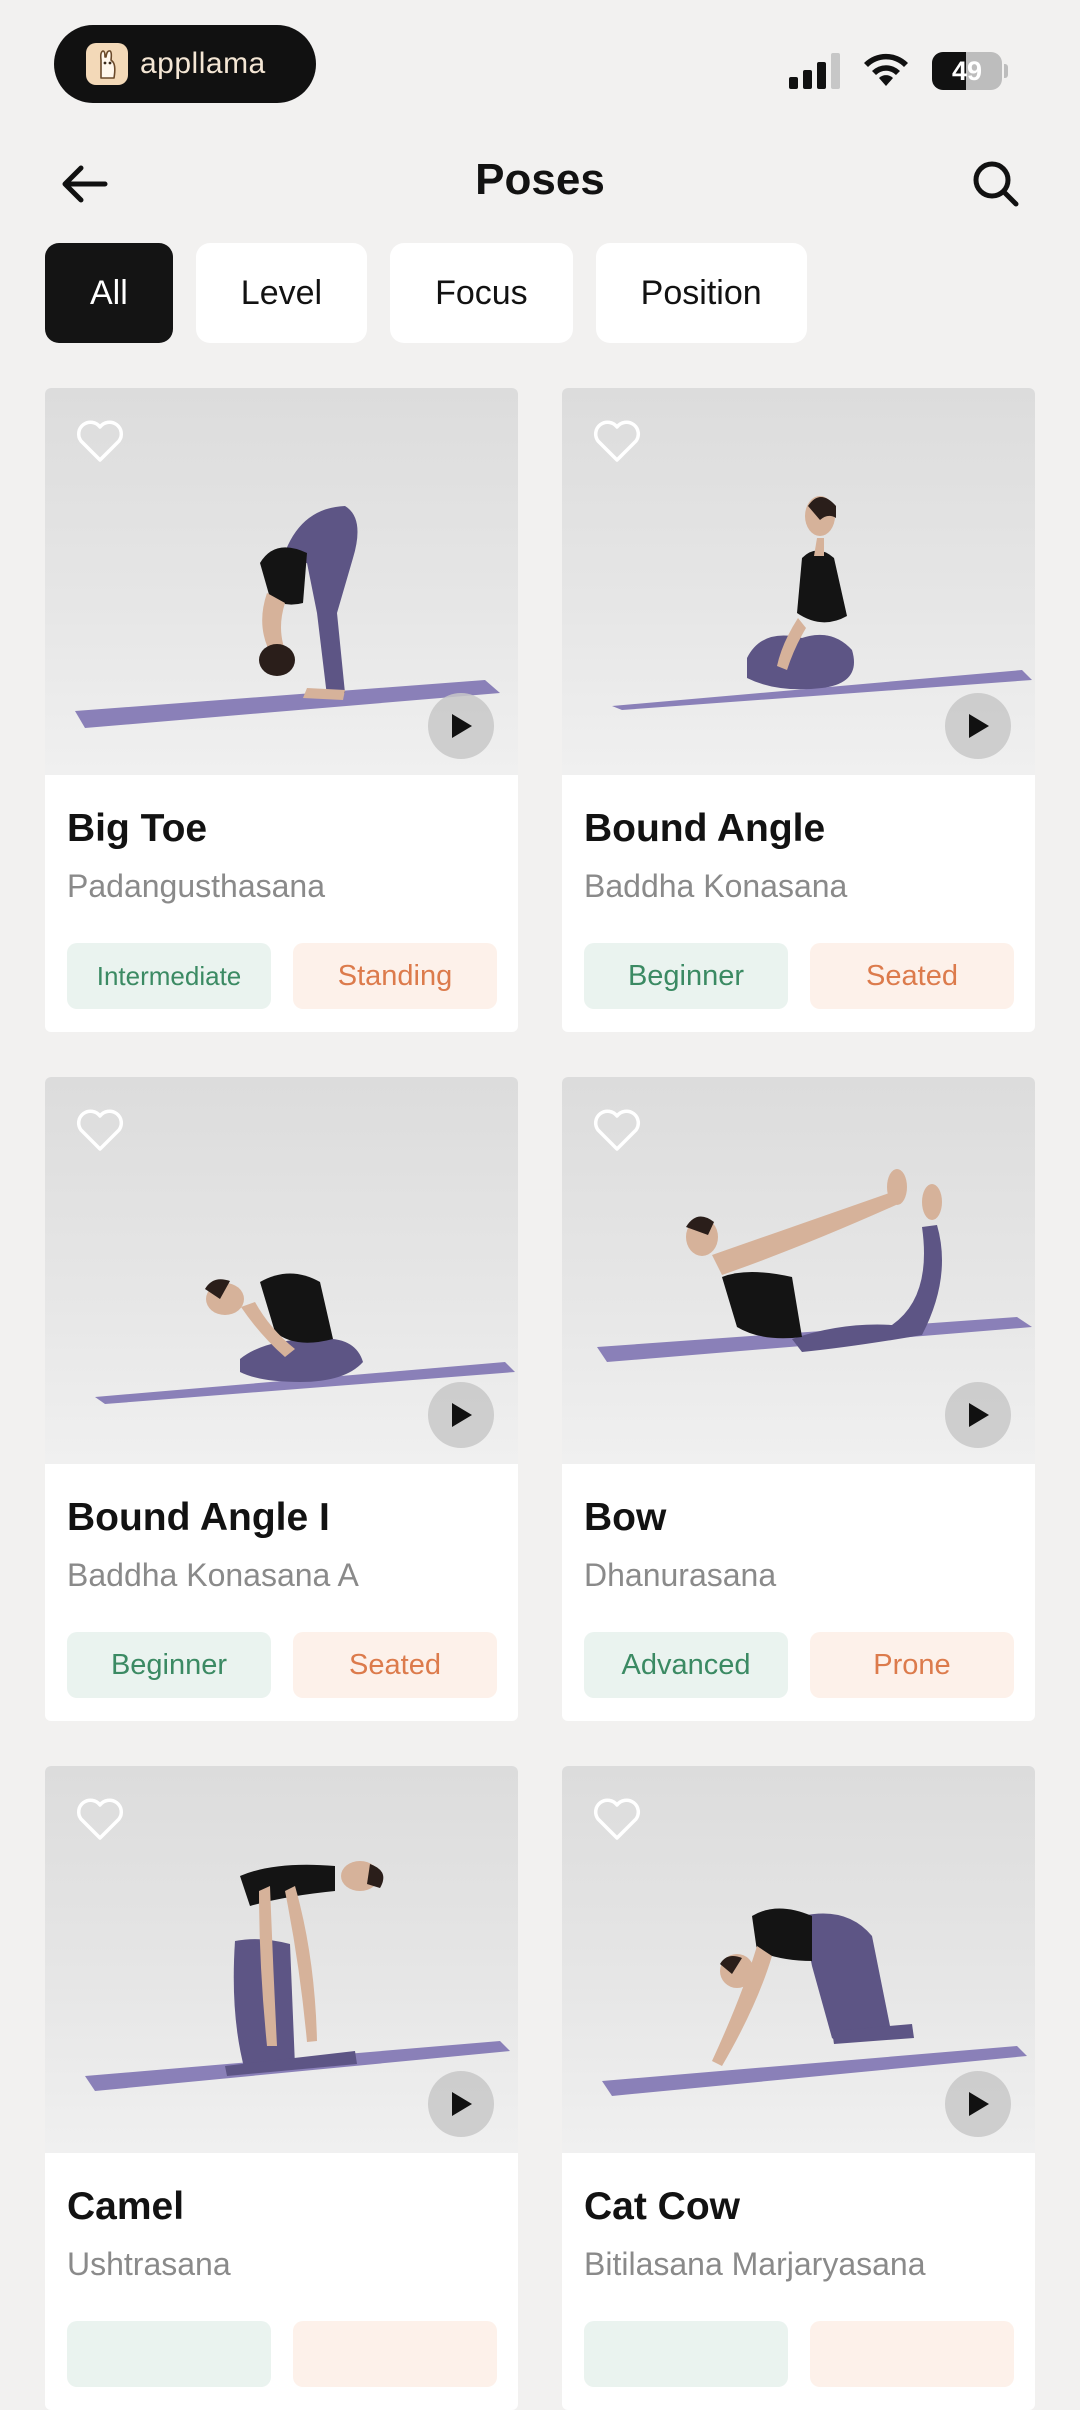  What do you see at coordinates (109, 293) in the screenshot?
I see `filter-chip-all: All` at bounding box center [109, 293].